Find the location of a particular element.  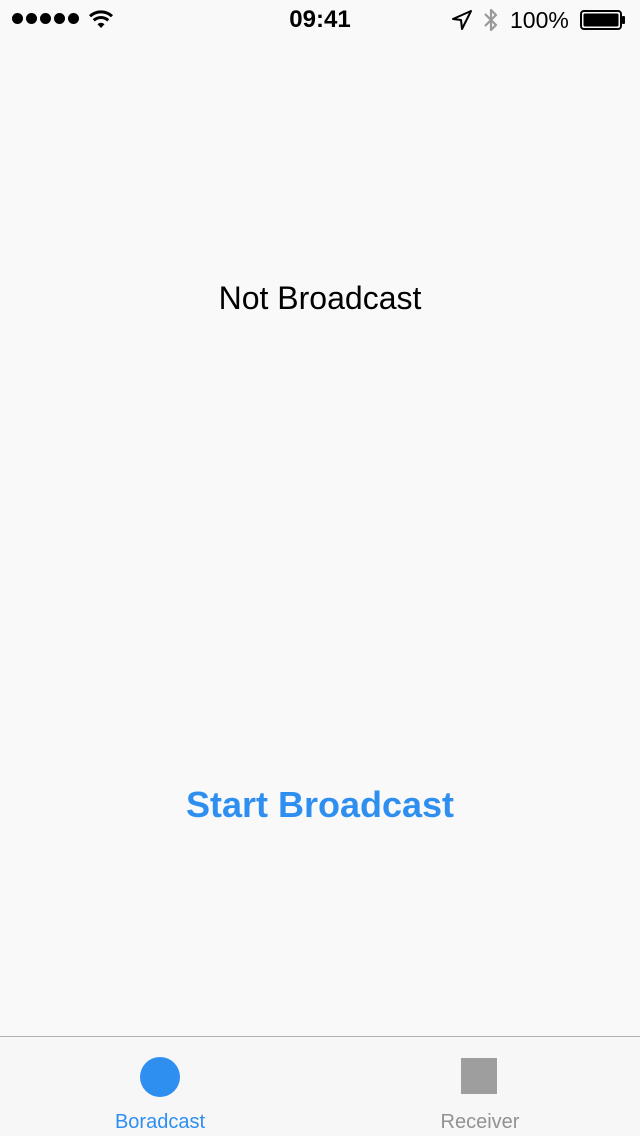

broadcast-status-label: Not Broadcast is located at coordinates (320, 298).